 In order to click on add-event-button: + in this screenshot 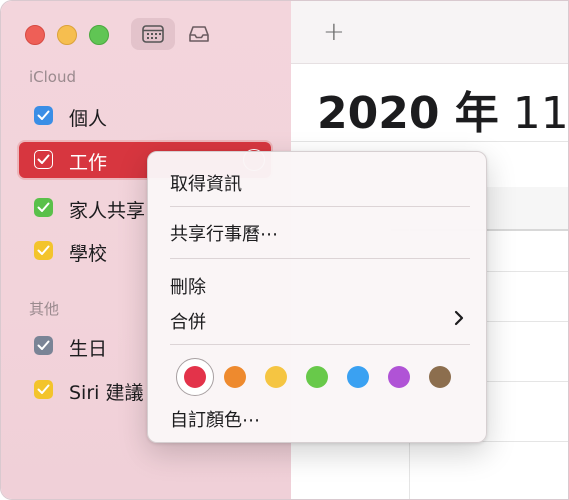, I will do `click(334, 32)`.